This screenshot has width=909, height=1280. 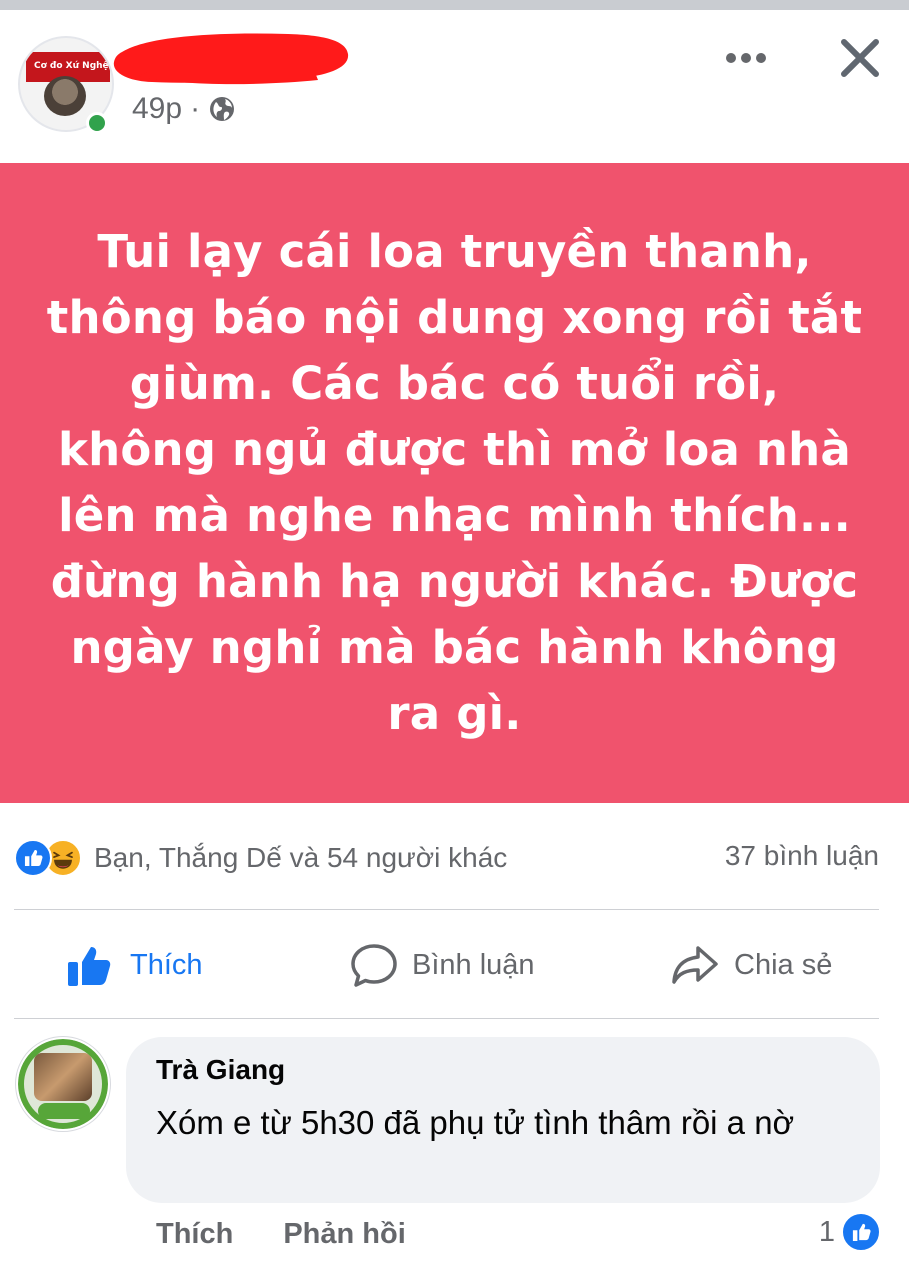 I want to click on post-meta: 49p ·, so click(x=184, y=109).